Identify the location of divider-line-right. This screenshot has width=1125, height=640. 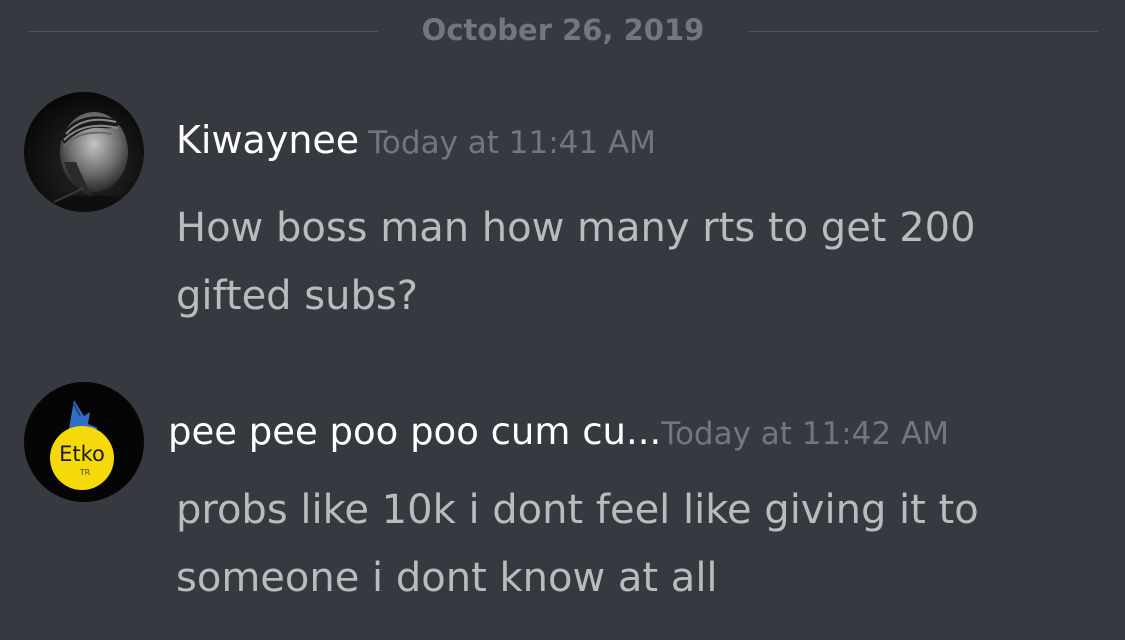
(923, 31).